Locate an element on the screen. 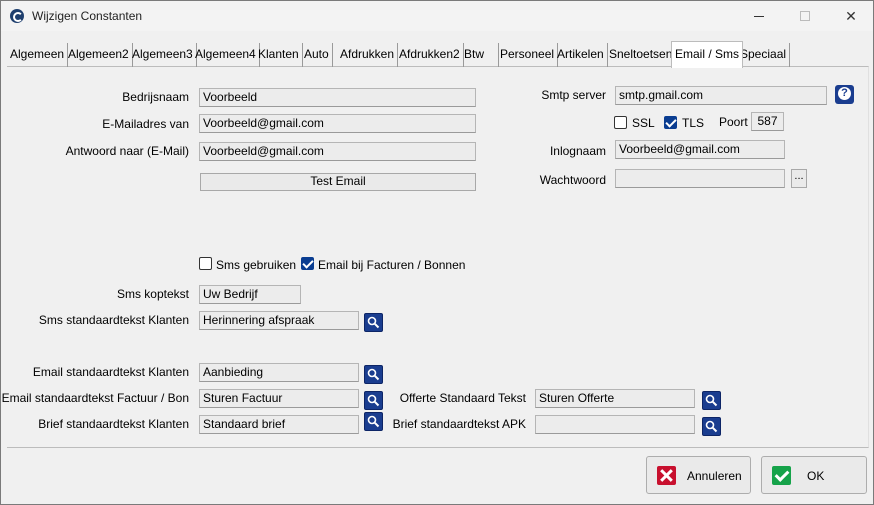 This screenshot has height=505, width=874. tab-speciaal: Speciaal is located at coordinates (764, 55).